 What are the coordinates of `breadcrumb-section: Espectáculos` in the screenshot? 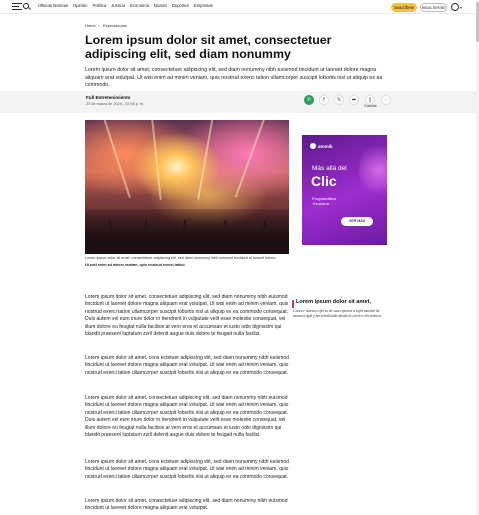 It's located at (115, 25).